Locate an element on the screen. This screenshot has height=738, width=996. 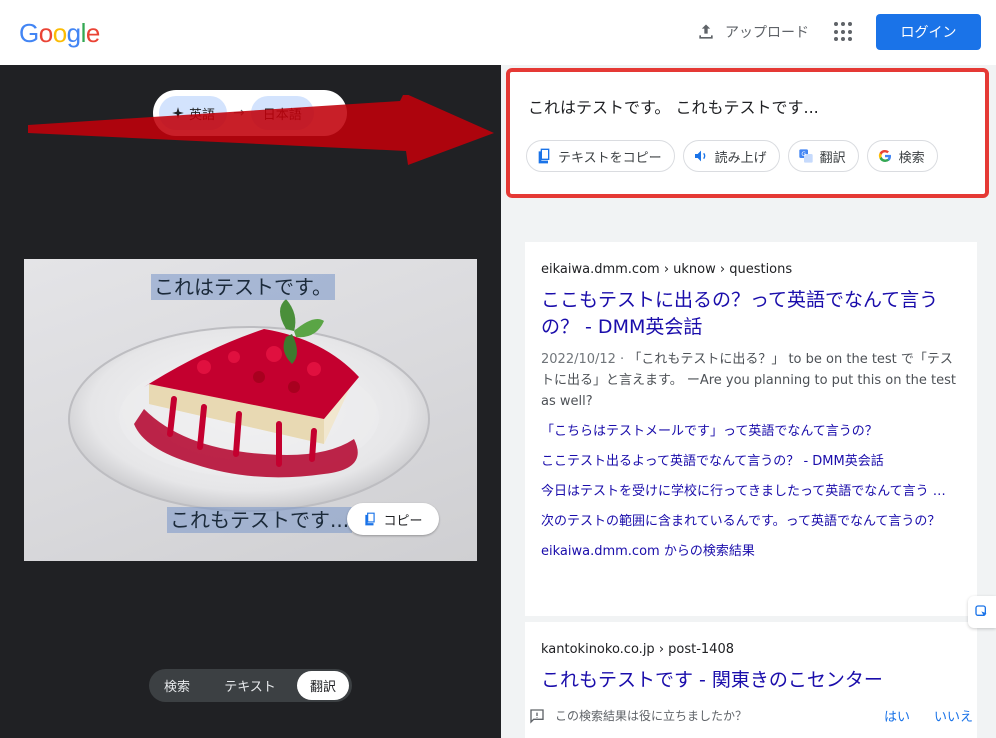
upload-button: アップロード is located at coordinates (752, 32).